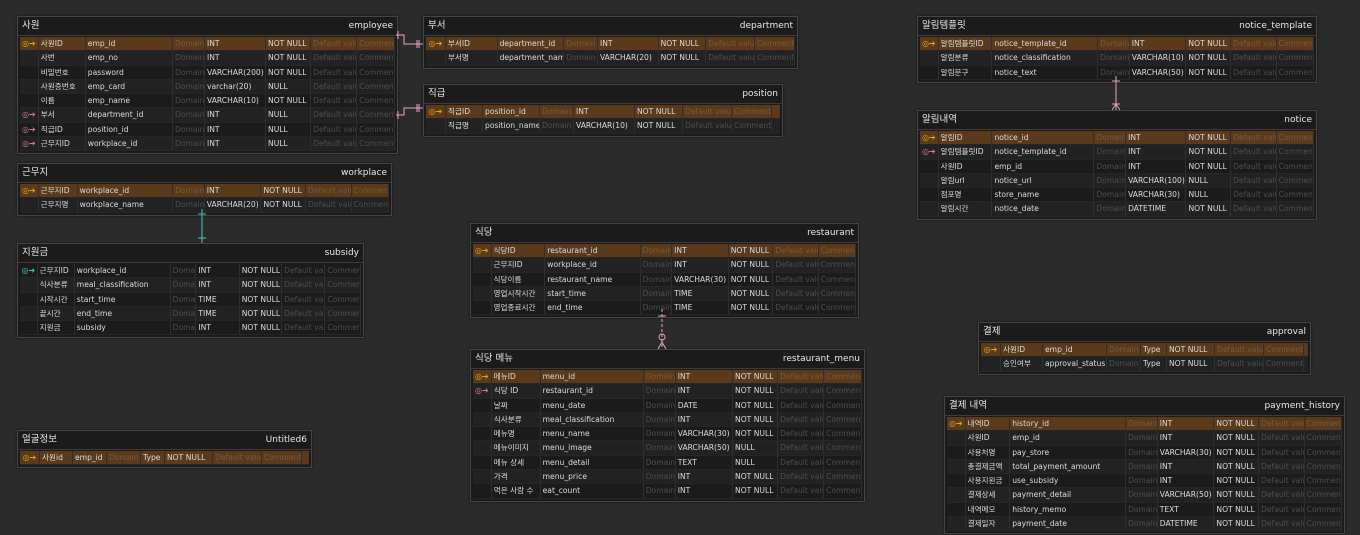  Describe the element at coordinates (1144, 406) in the screenshot. I see `table-header: 결제 내역 payment_history` at that location.